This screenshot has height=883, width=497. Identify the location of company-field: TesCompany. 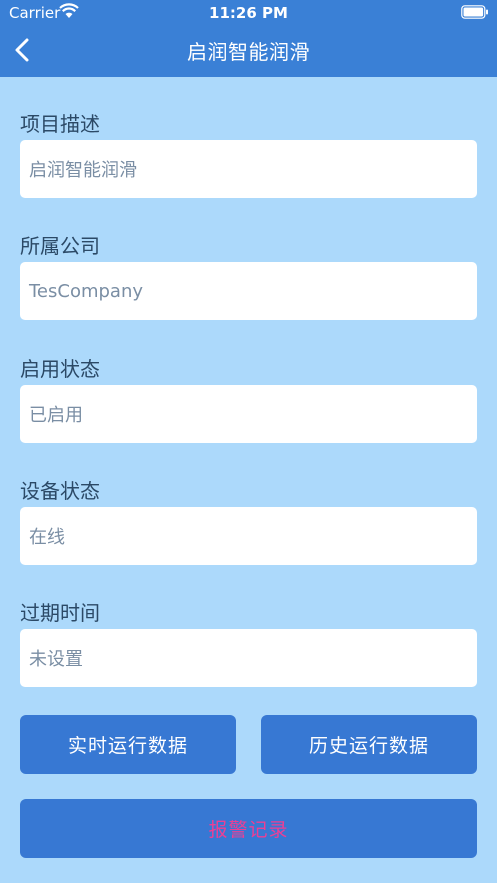
(248, 291).